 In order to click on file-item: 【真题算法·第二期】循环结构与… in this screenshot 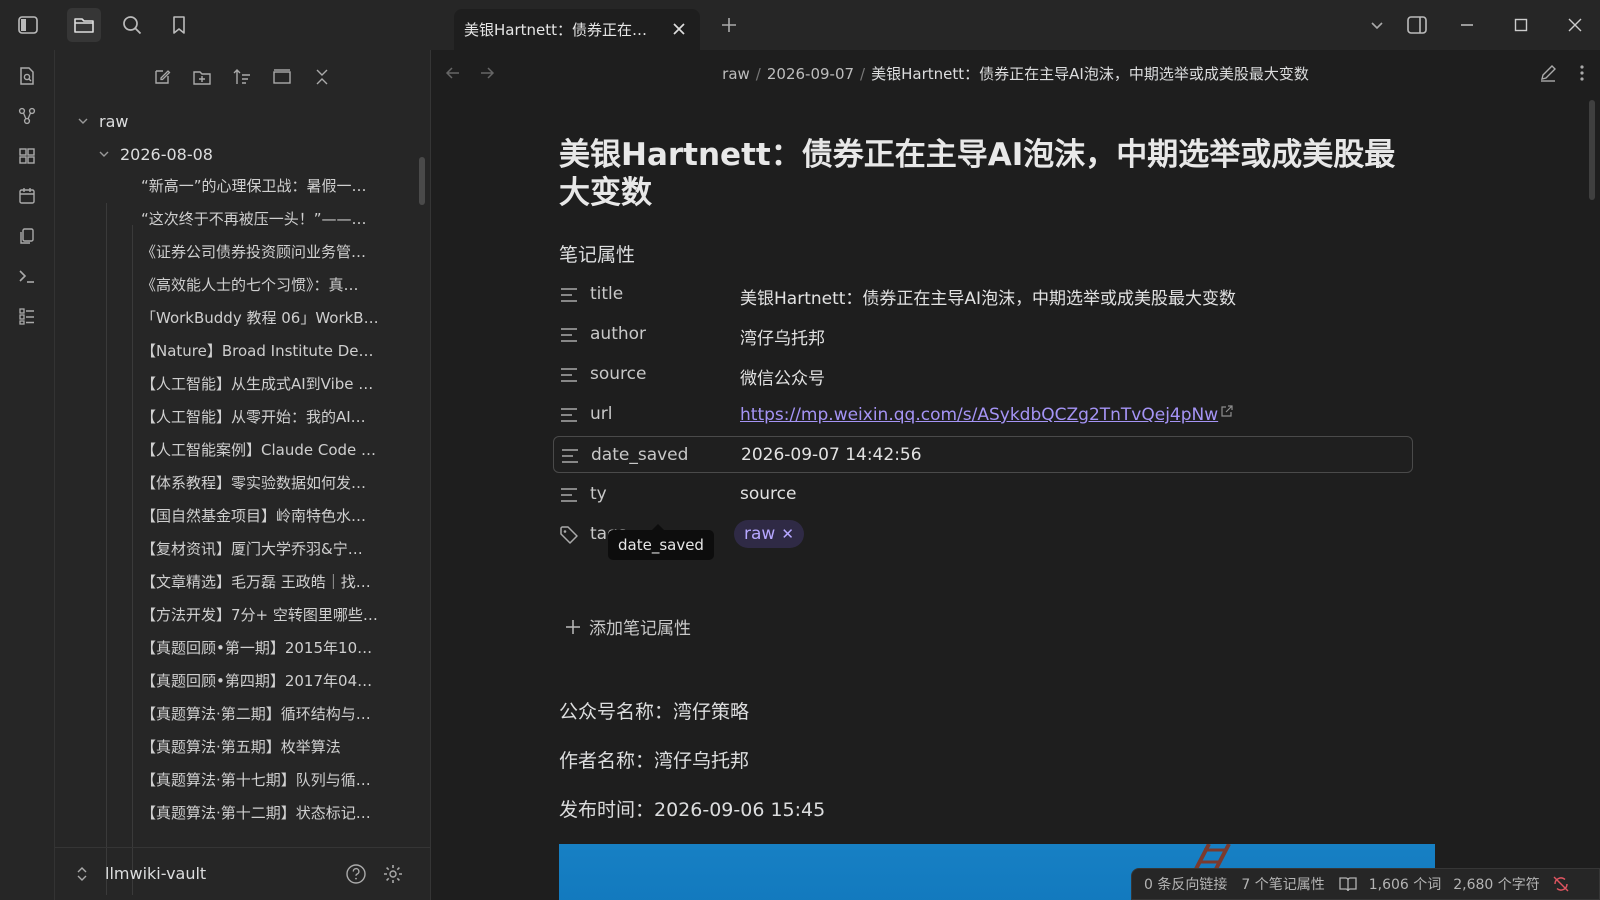, I will do `click(266, 714)`.